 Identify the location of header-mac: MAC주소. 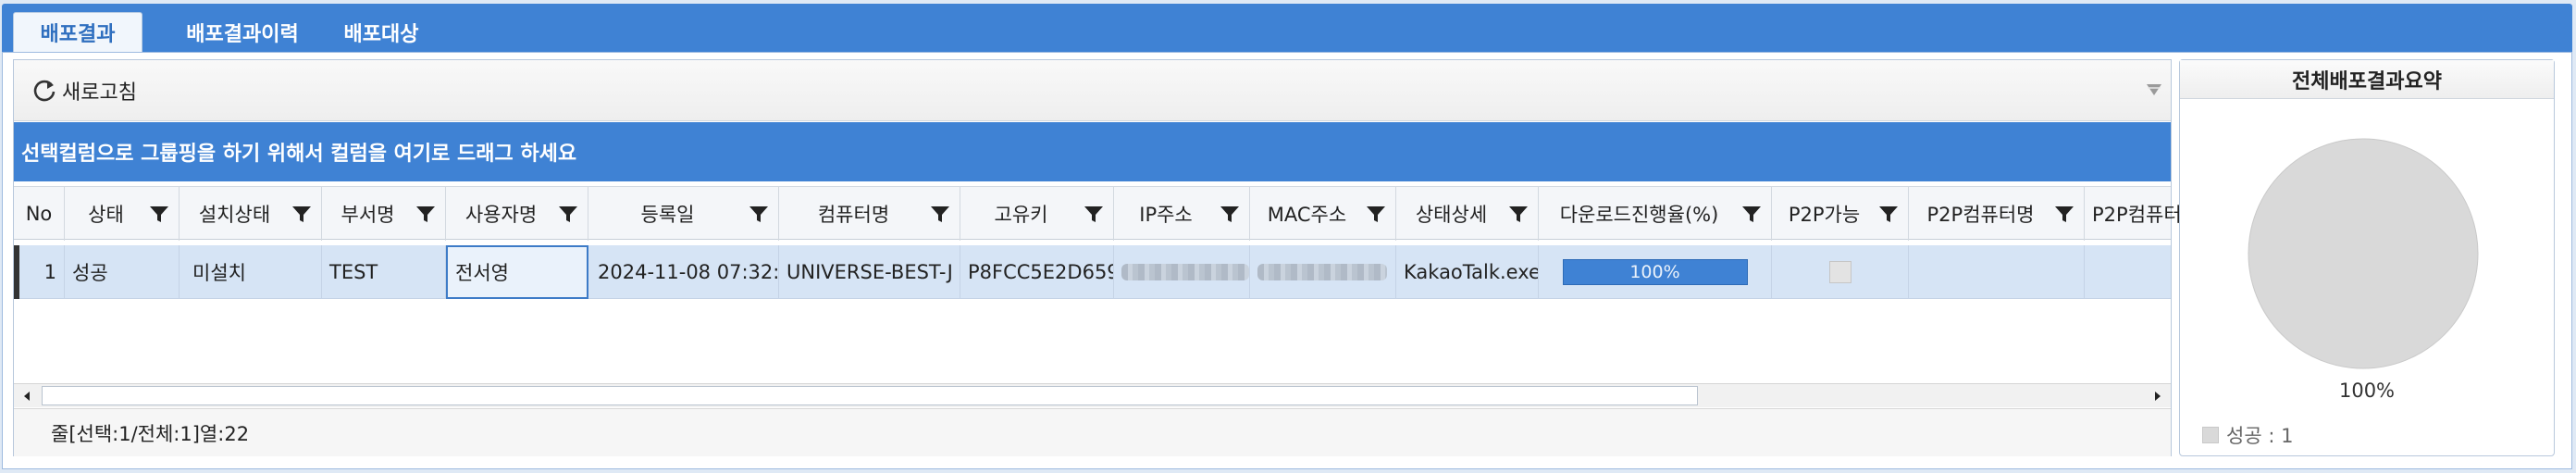
(1323, 214).